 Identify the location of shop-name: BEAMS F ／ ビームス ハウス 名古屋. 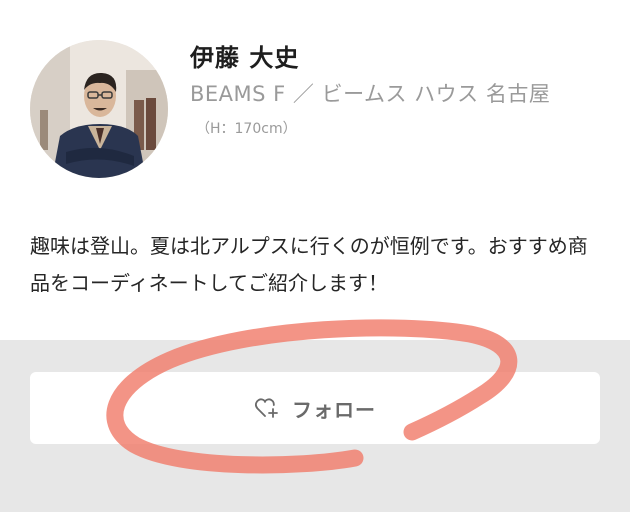
(370, 93).